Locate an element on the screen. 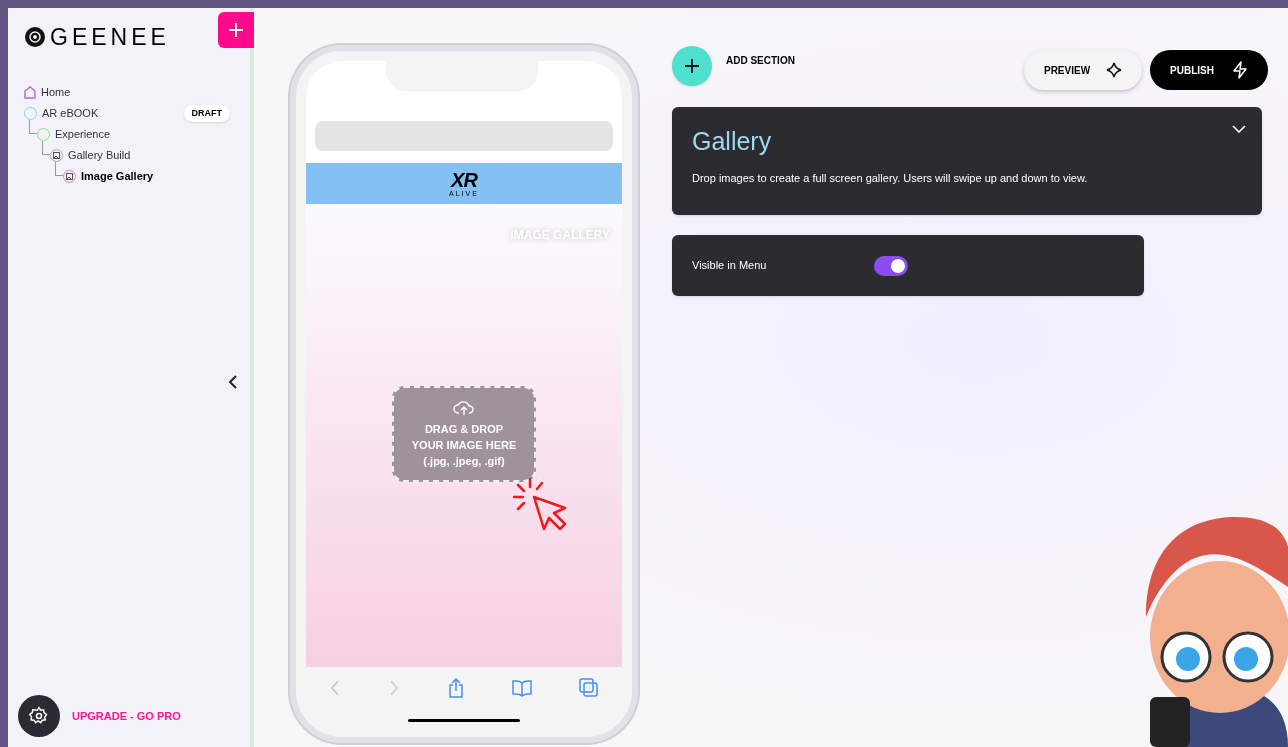 Image resolution: width=1288 pixels, height=747 pixels. tree-item: Gallery Build is located at coordinates (90, 155).